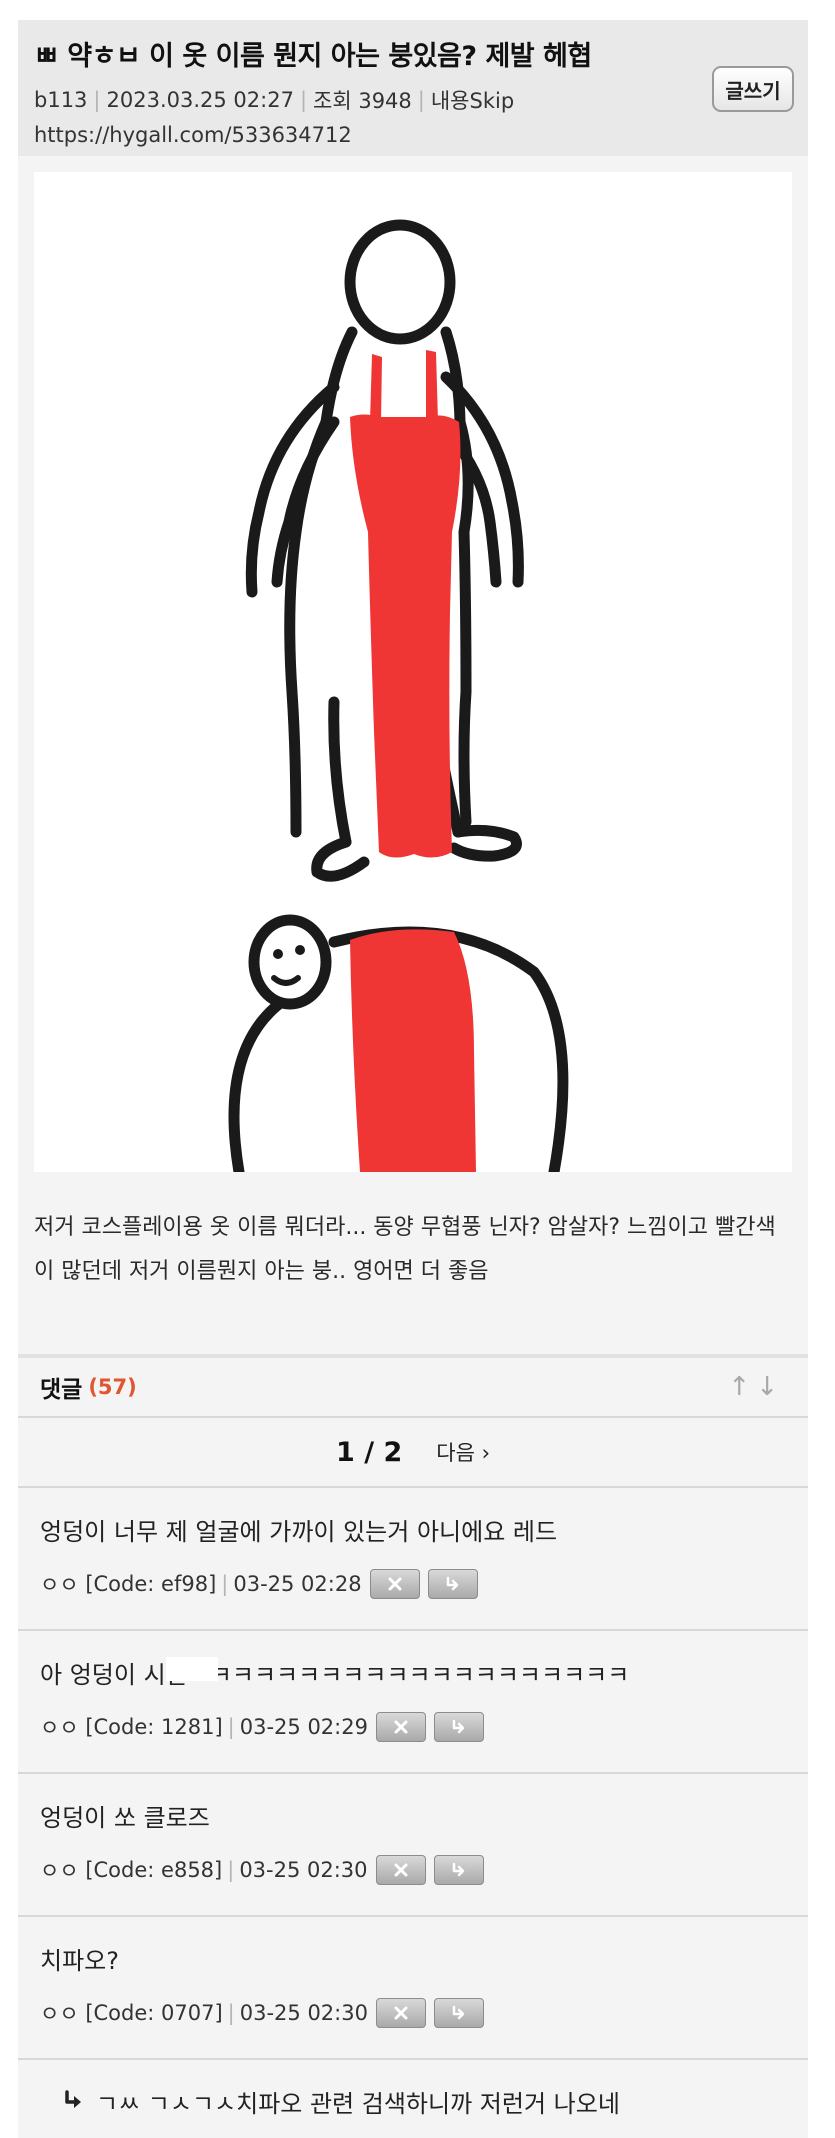  Describe the element at coordinates (154, 1727) in the screenshot. I see `comment-code: [Code: 1281]` at that location.